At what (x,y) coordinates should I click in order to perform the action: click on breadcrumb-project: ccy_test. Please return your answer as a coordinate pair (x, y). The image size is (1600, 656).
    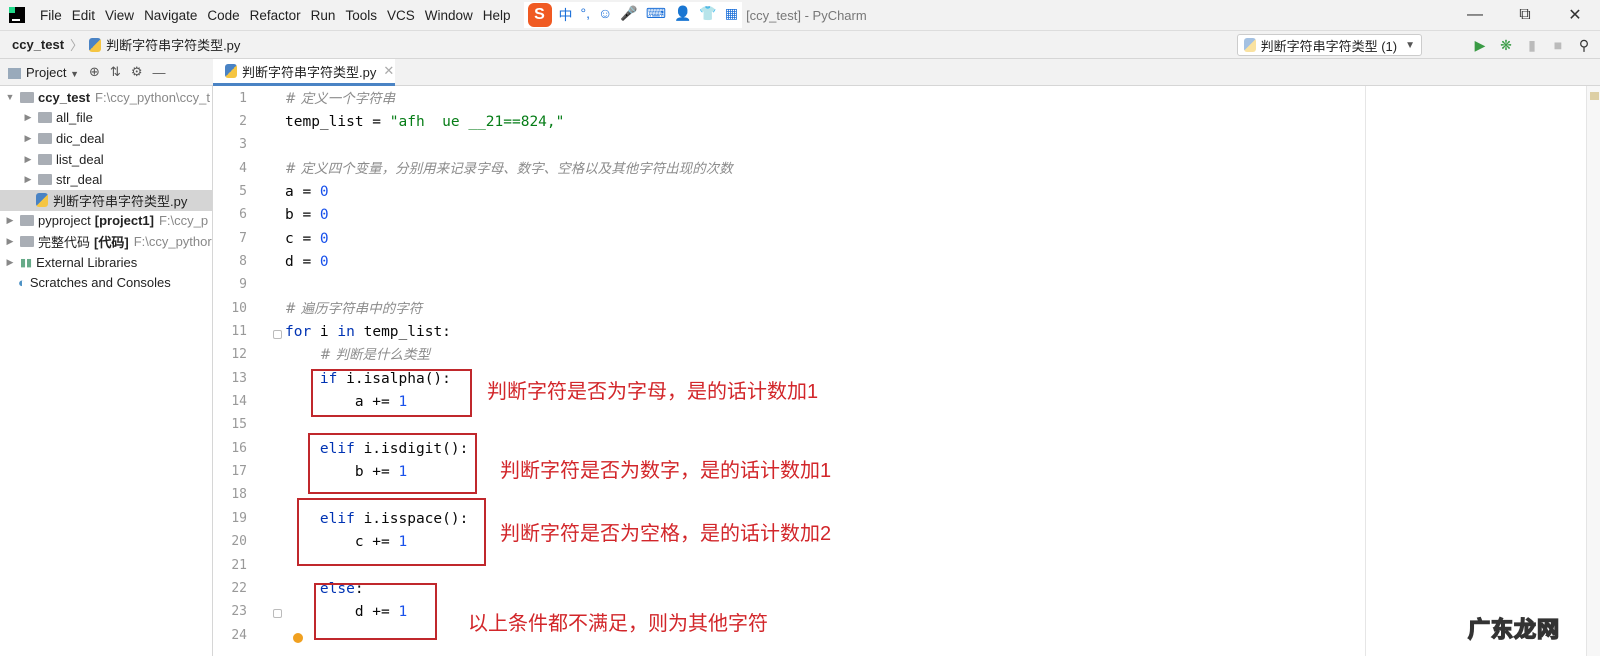
    Looking at the image, I should click on (38, 44).